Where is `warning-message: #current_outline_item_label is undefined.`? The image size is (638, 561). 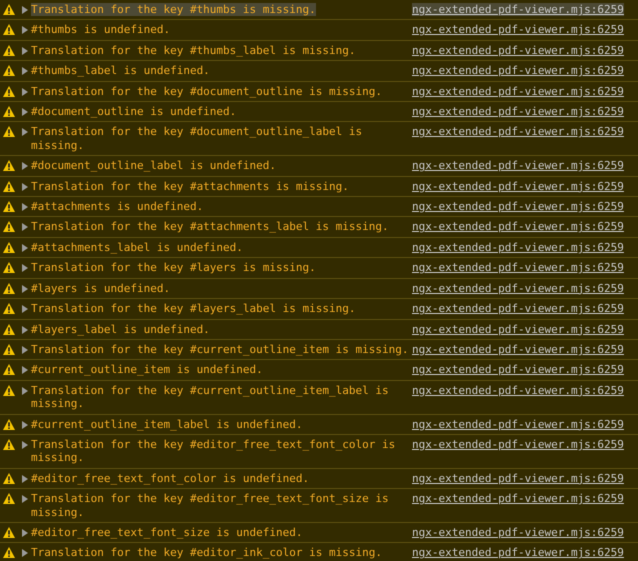
warning-message: #current_outline_item_label is undefined. is located at coordinates (167, 424).